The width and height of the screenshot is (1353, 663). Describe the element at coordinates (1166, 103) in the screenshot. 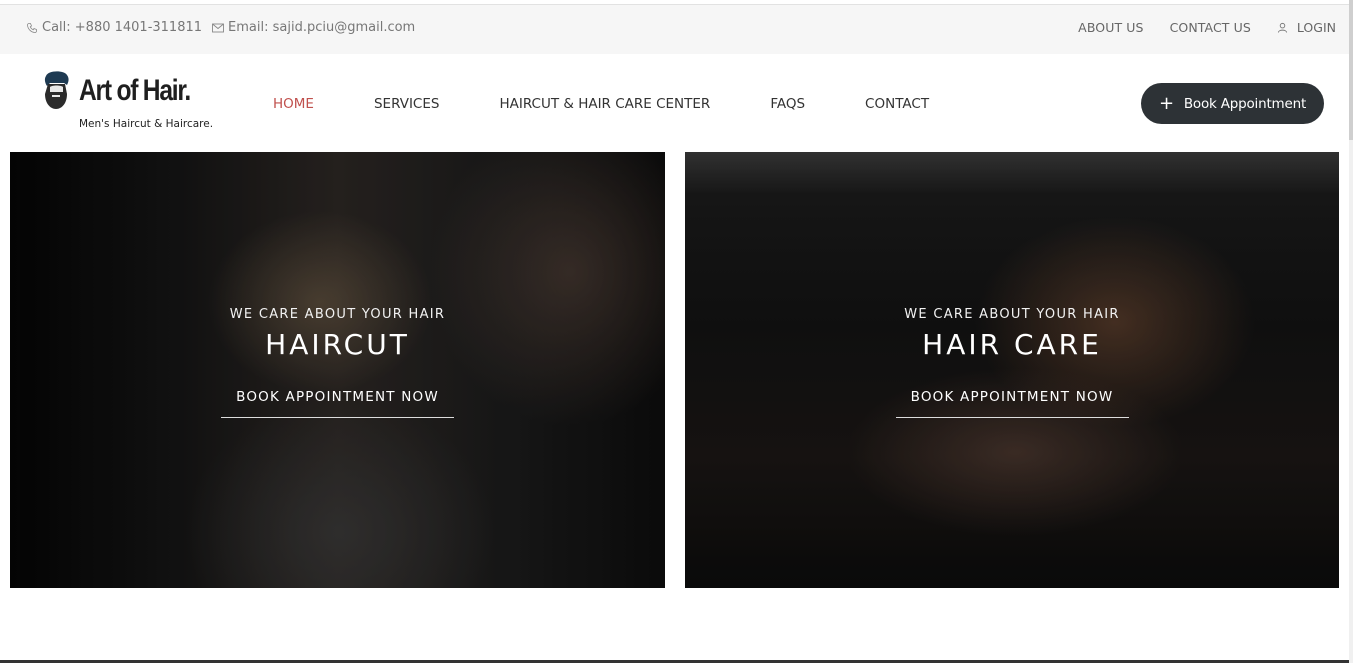

I see `plus-icon: +` at that location.